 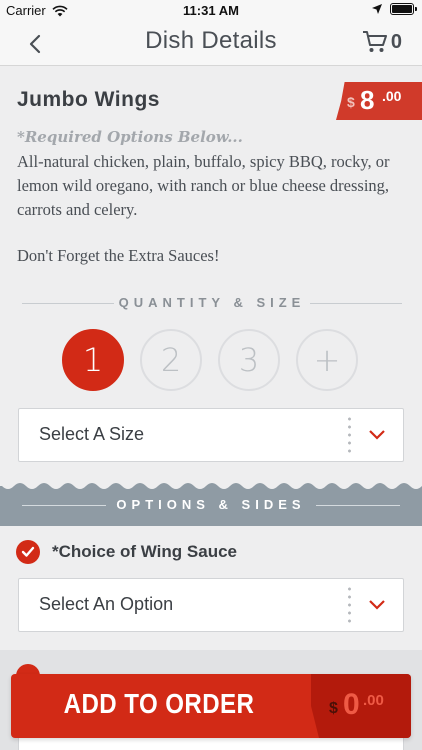 What do you see at coordinates (212, 303) in the screenshot?
I see `quantity-size-header: QUANTITY & SIZE` at bounding box center [212, 303].